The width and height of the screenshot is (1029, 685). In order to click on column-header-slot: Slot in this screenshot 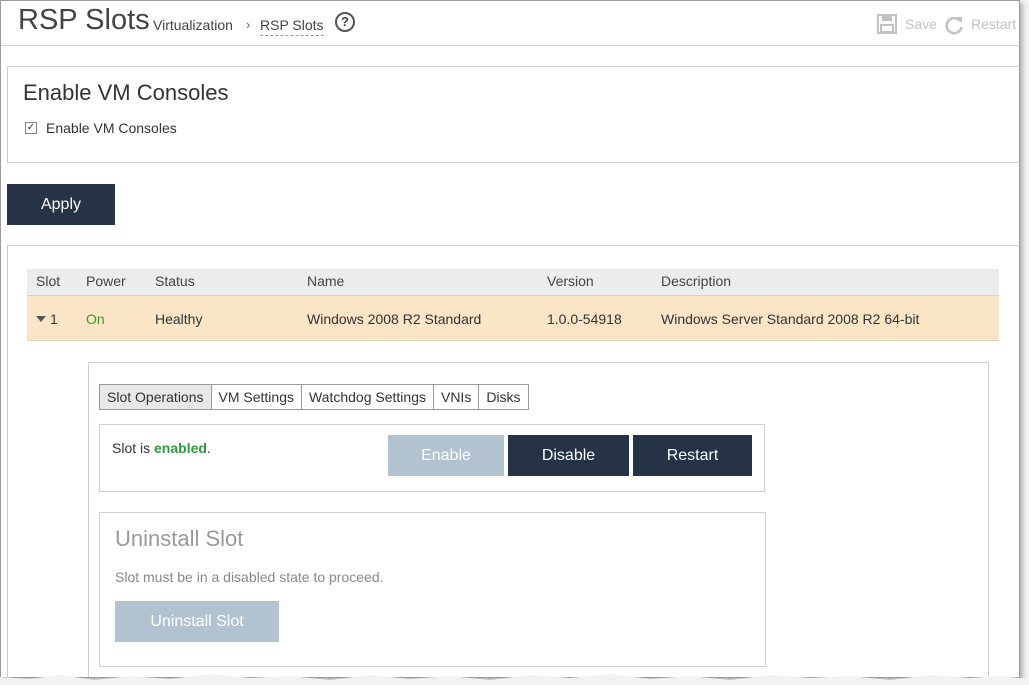, I will do `click(48, 281)`.